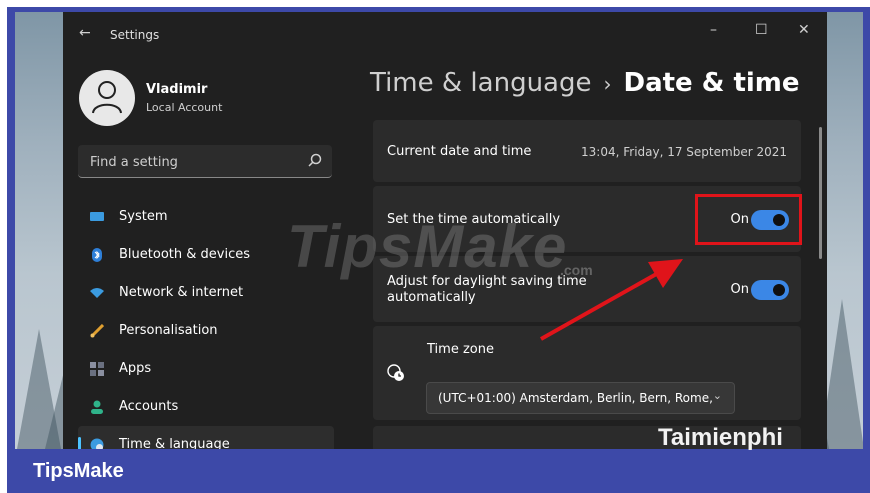 The image size is (870, 493). What do you see at coordinates (78, 471) in the screenshot?
I see `tipsmake-logo: TipsMake` at bounding box center [78, 471].